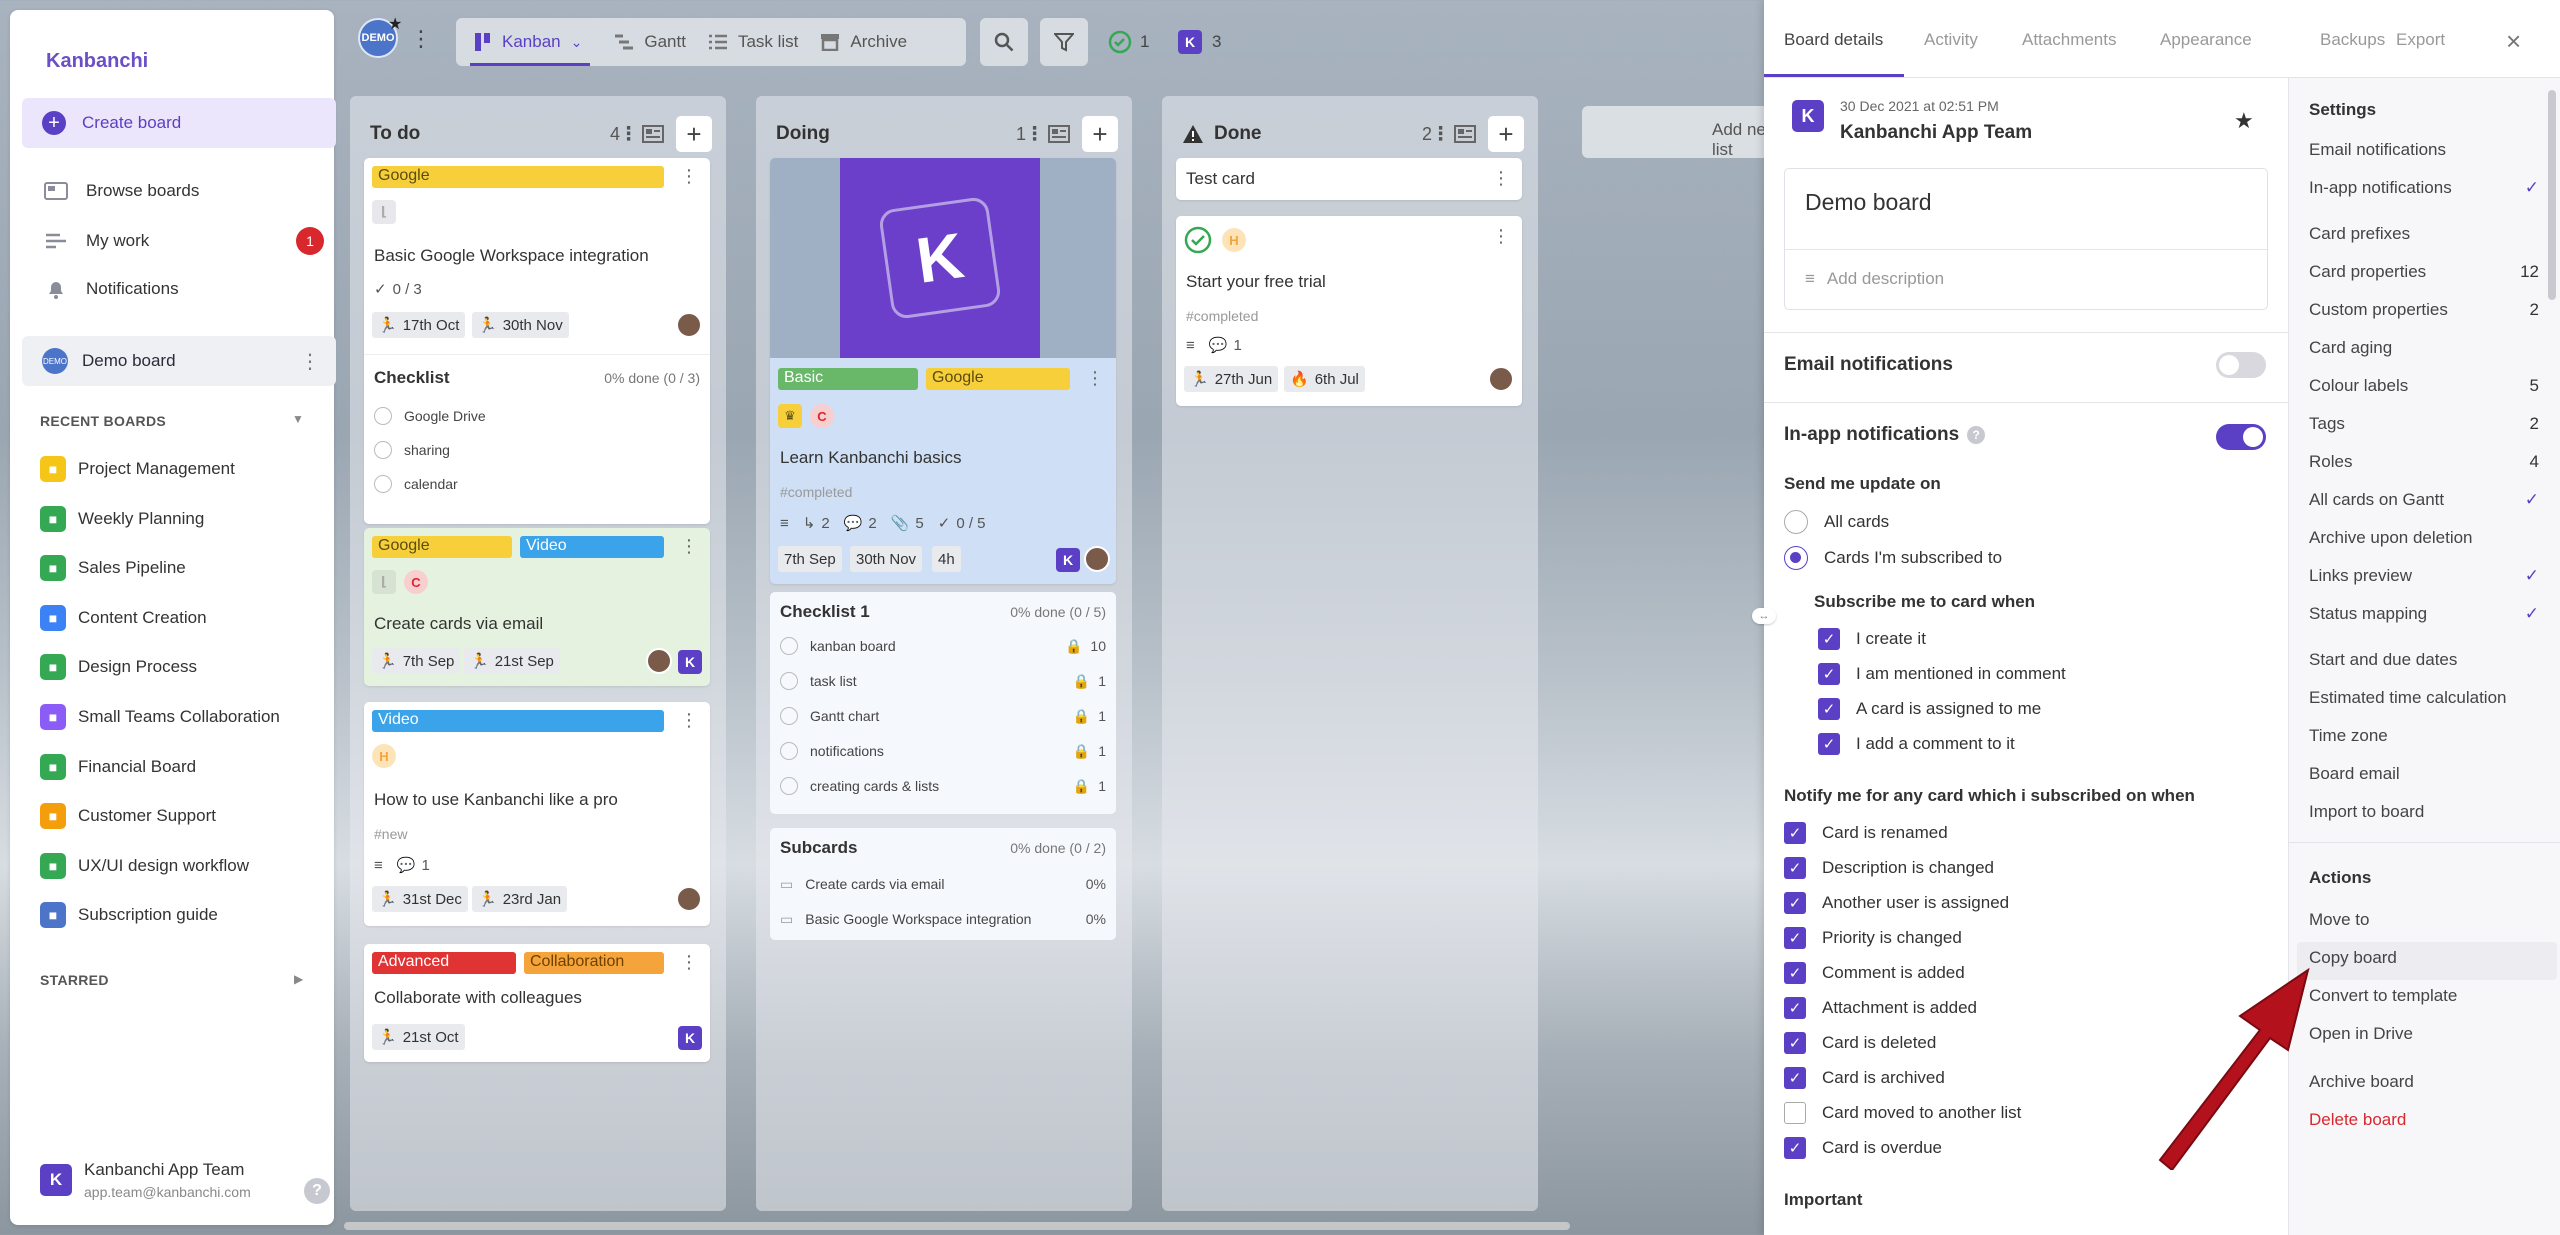 Image resolution: width=2560 pixels, height=1235 pixels. Describe the element at coordinates (957, 1226) in the screenshot. I see `board-scrollbar` at that location.